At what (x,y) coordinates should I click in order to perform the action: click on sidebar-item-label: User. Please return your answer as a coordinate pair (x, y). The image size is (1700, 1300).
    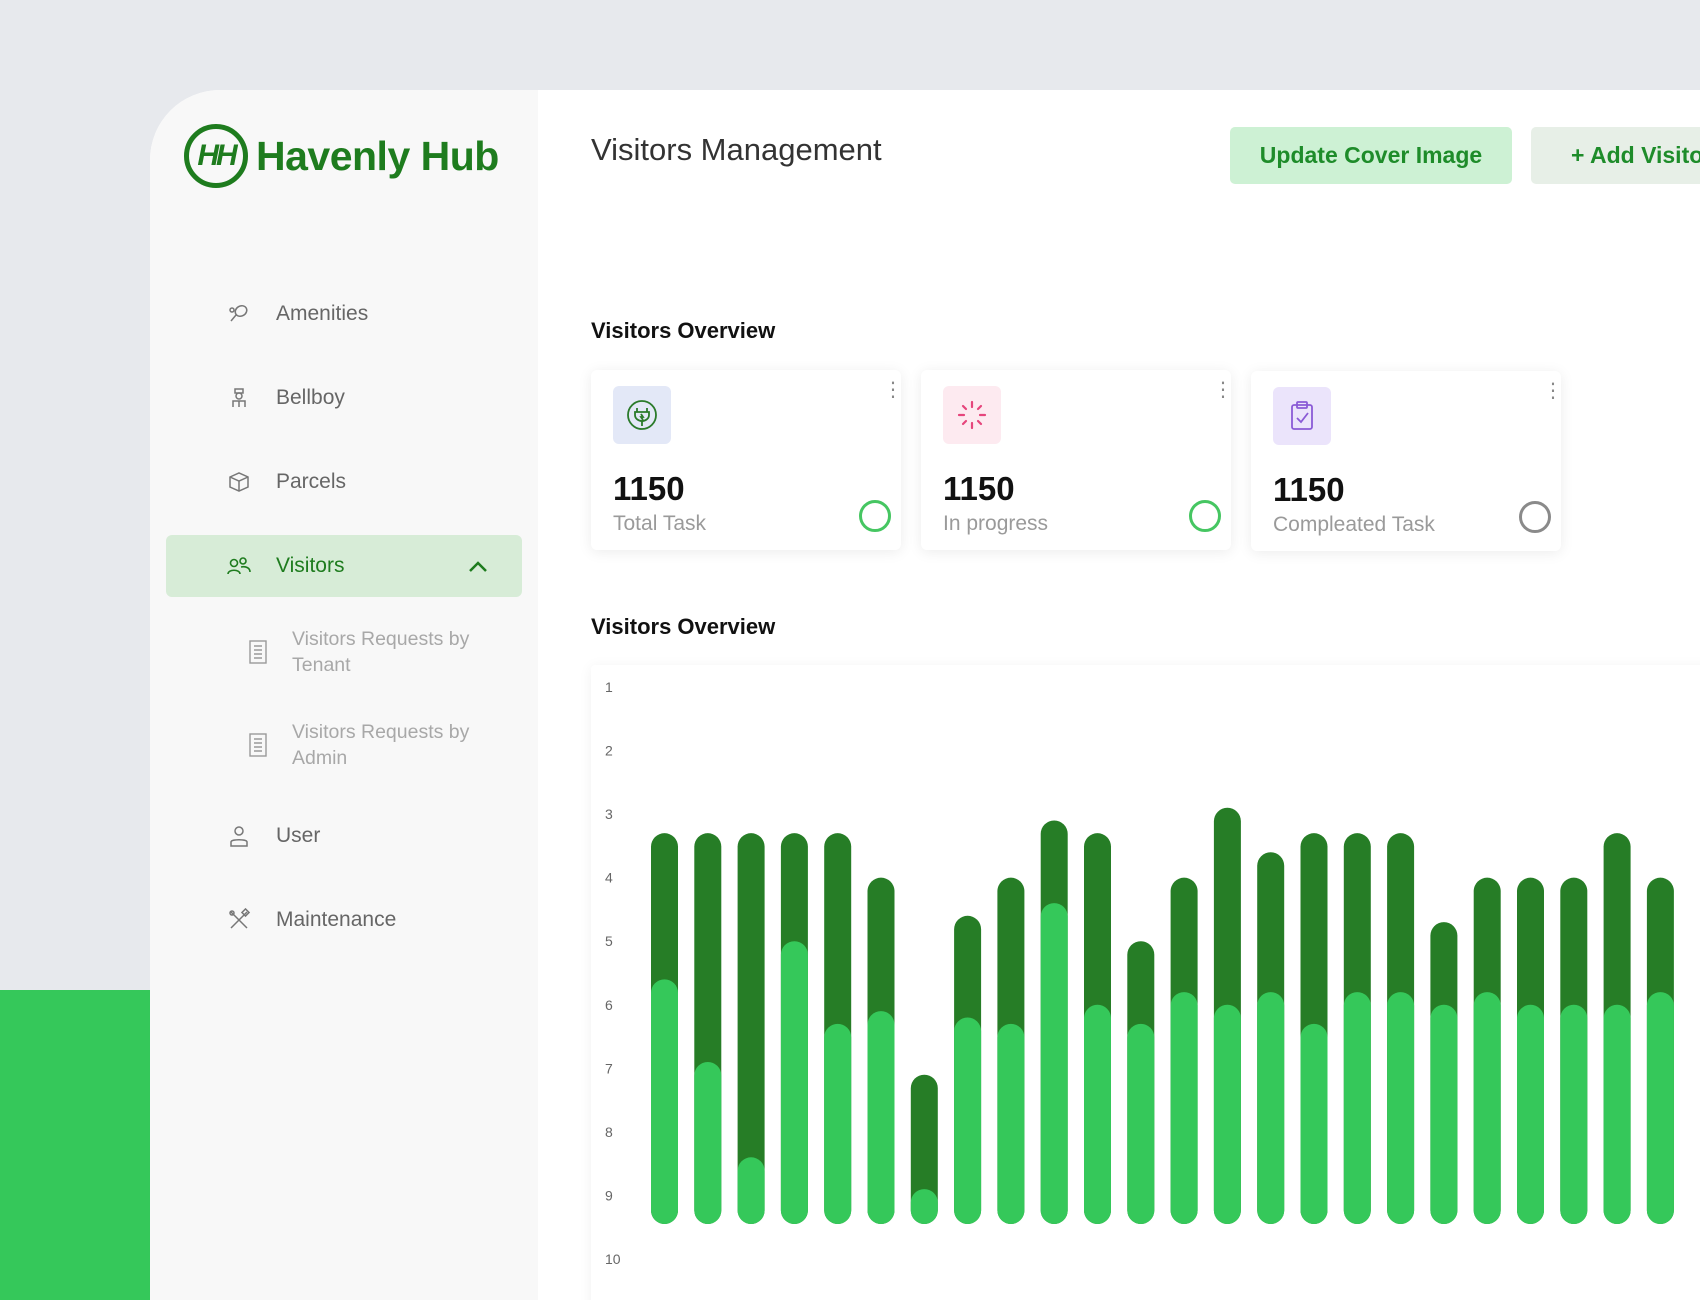
    Looking at the image, I should click on (298, 835).